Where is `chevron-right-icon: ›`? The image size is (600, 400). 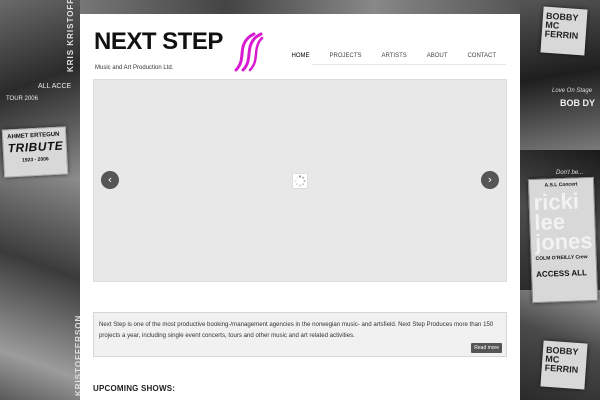
chevron-right-icon: › is located at coordinates (490, 180).